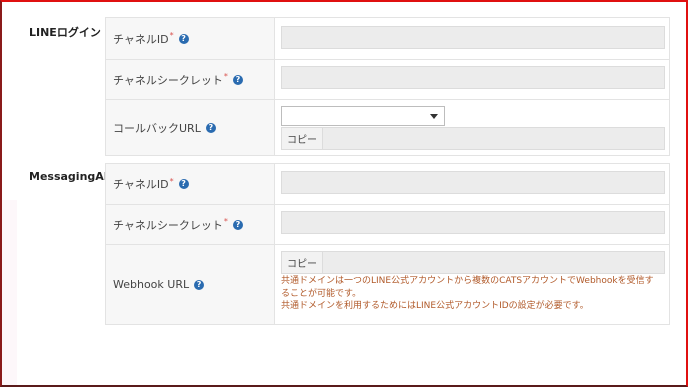  What do you see at coordinates (65, 32) in the screenshot?
I see `line-login-section-title: LINEログイン` at bounding box center [65, 32].